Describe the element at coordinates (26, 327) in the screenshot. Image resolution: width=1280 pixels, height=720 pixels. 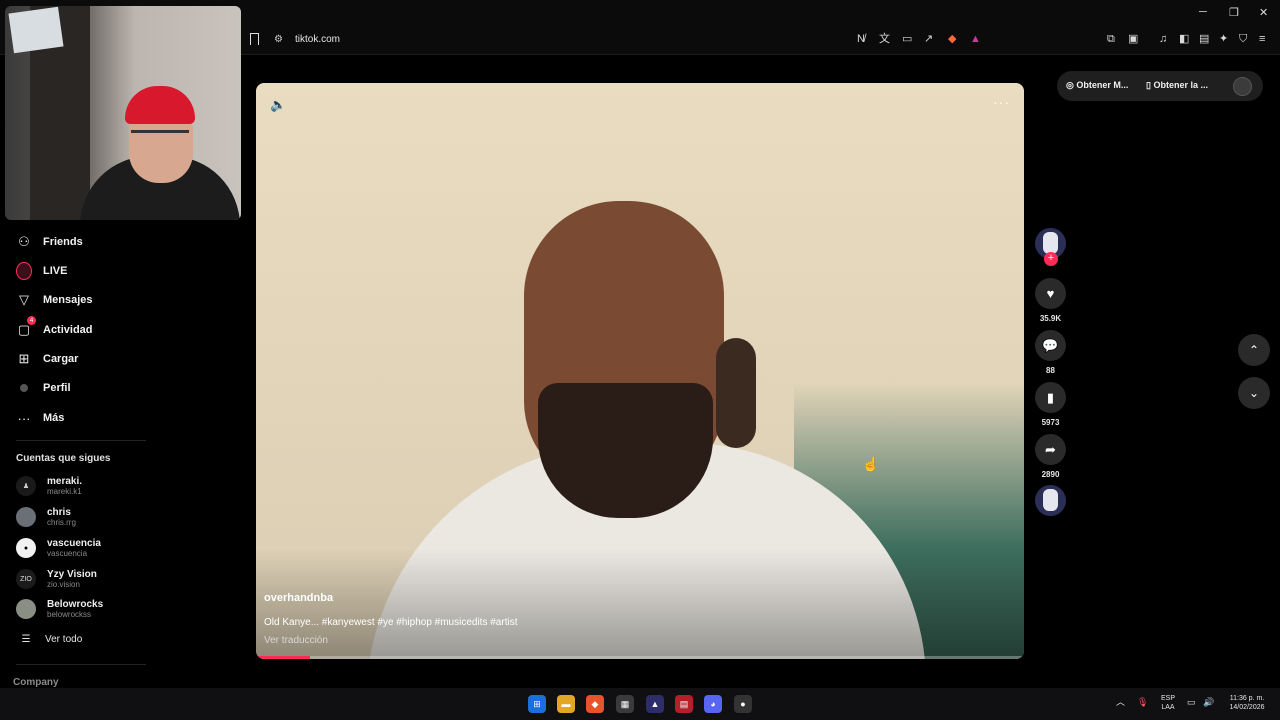
I see `activity-icon: ▢ 4` at that location.